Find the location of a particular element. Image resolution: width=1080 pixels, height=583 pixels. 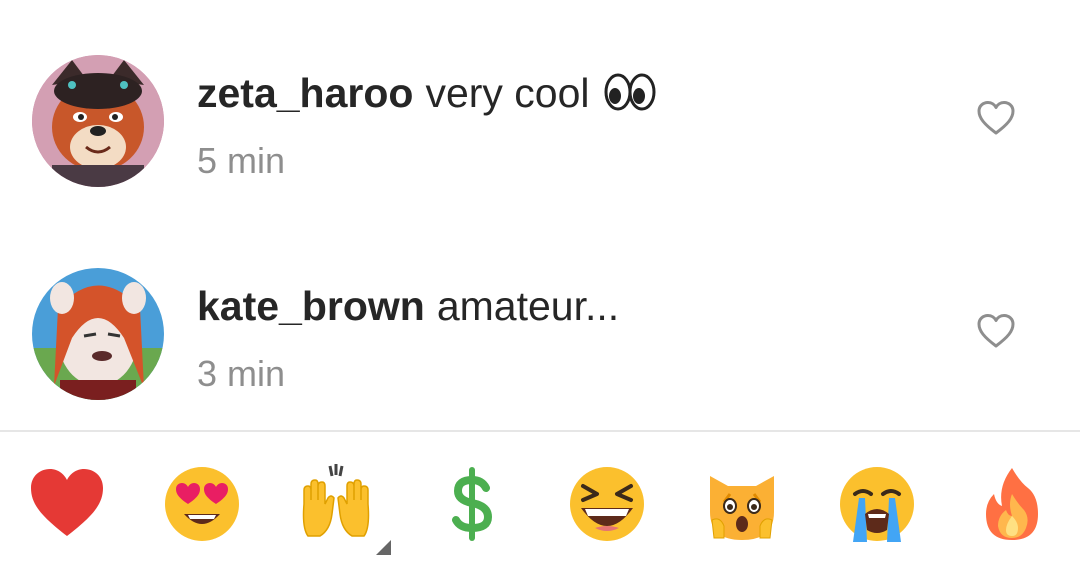

avatar-image-redhead is located at coordinates (98, 334).